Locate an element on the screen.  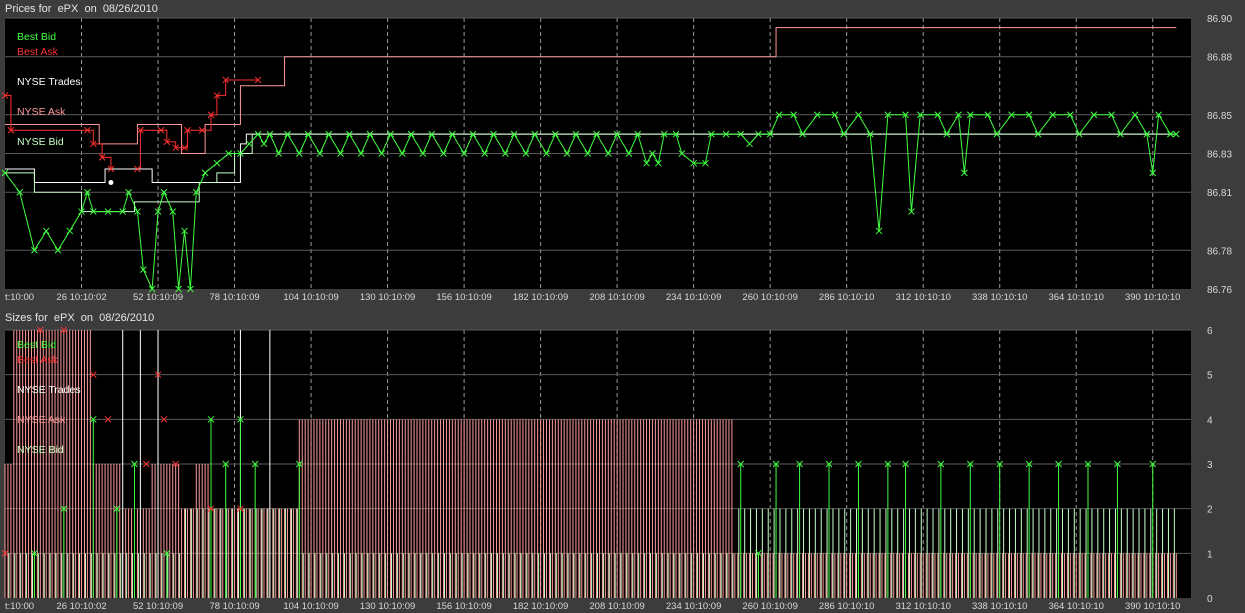
size-y-tick-label: 3 is located at coordinates (1210, 465).